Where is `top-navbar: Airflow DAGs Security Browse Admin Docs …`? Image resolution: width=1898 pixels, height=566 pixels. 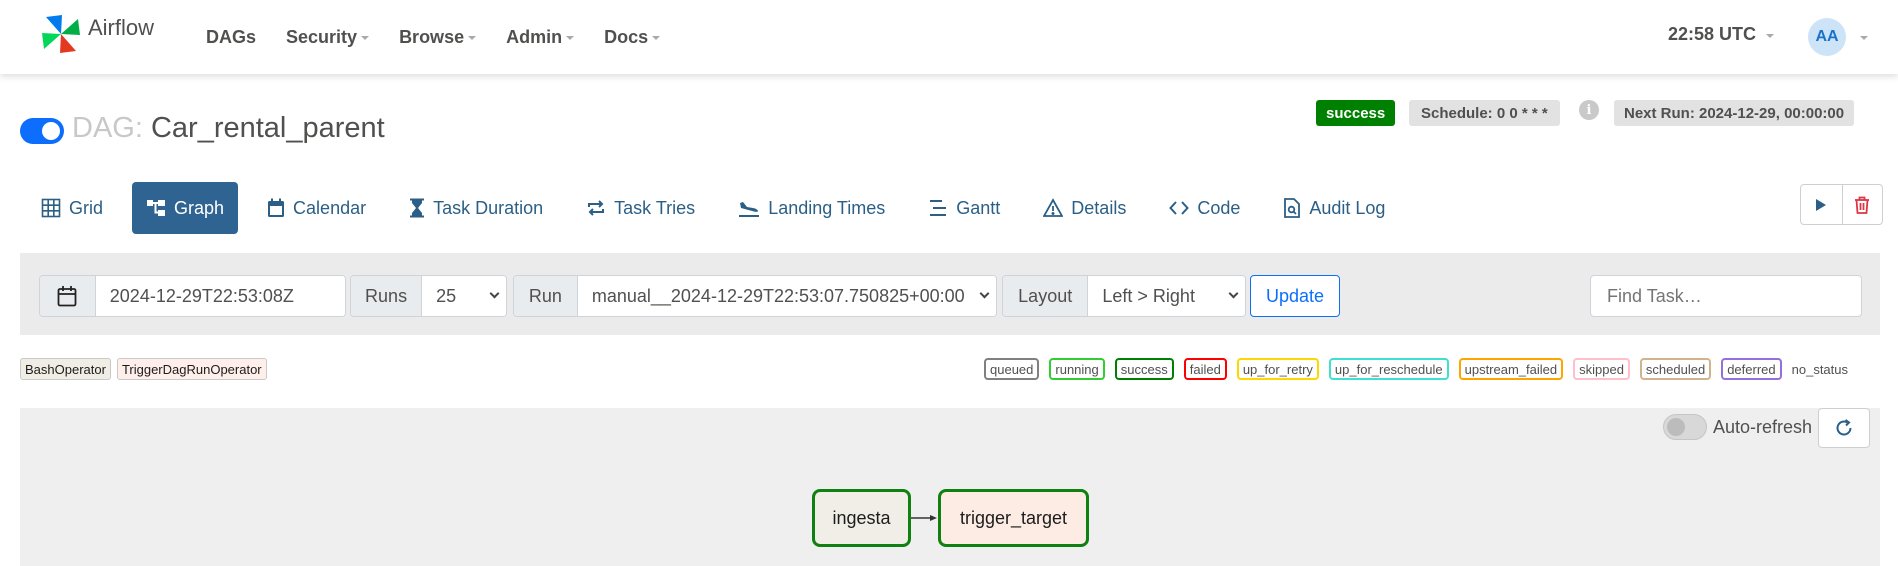
top-navbar: Airflow DAGs Security Browse Admin Docs … is located at coordinates (949, 37).